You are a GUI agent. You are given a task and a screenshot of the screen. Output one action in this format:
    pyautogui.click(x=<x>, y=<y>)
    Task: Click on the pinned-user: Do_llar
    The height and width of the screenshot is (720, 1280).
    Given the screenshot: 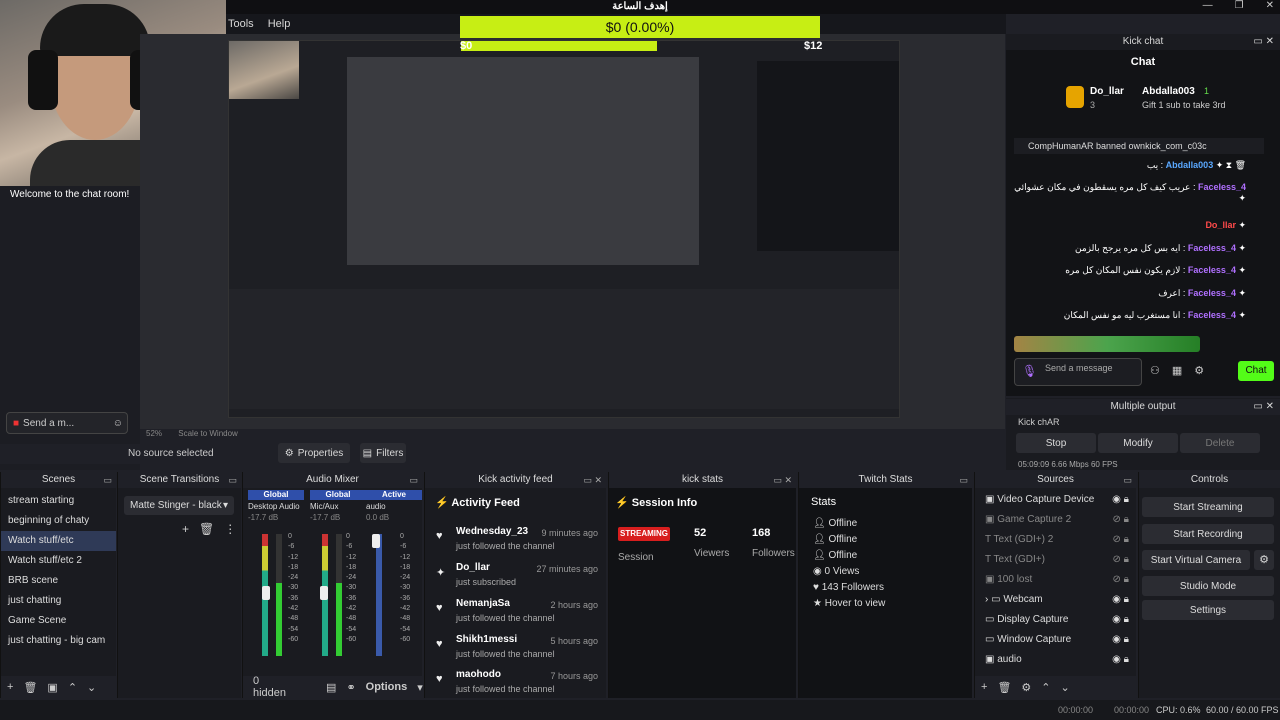 What is the action you would take?
    pyautogui.click(x=1107, y=91)
    